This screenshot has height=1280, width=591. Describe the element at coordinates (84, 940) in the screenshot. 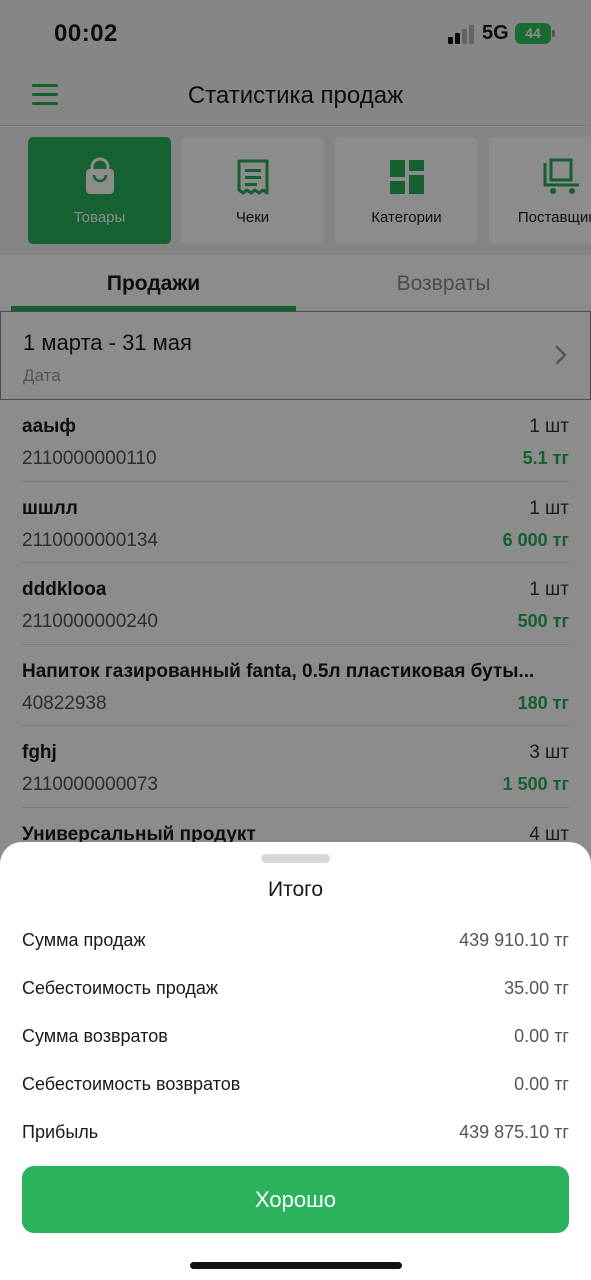

I see `summary-label: Сумма продаж` at that location.